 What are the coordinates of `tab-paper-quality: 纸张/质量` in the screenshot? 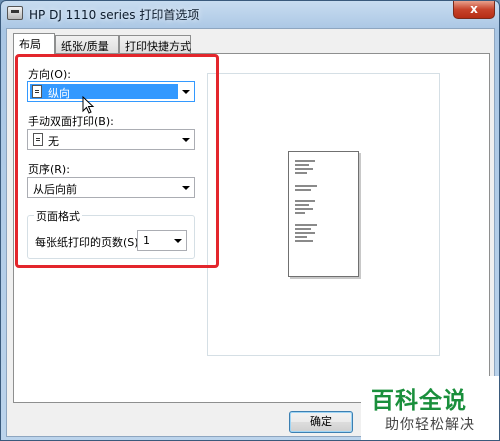 It's located at (87, 44).